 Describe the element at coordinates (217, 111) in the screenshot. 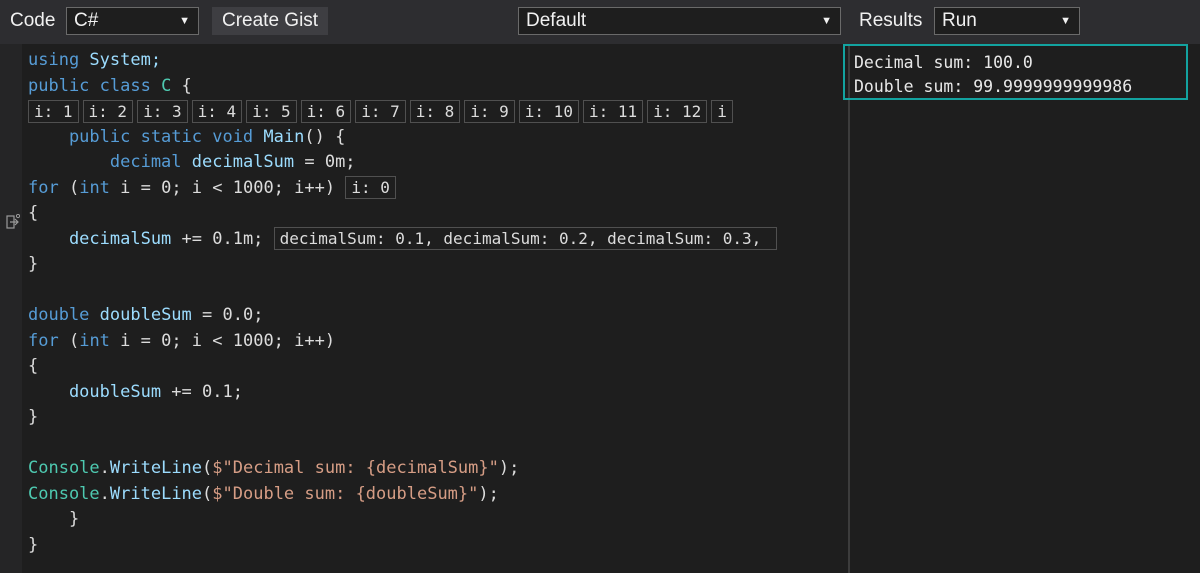

I see `inline-value-box: i: 4` at that location.